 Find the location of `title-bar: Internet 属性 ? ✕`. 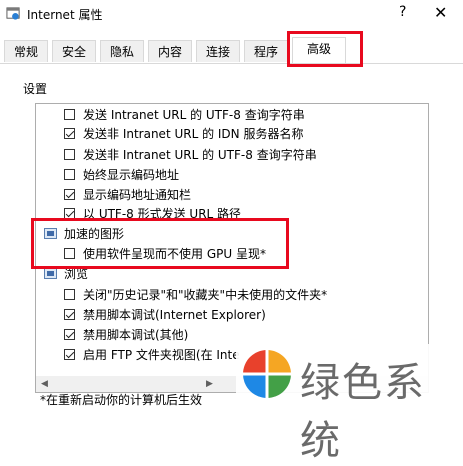

title-bar: Internet 属性 ? ✕ is located at coordinates (231, 14).